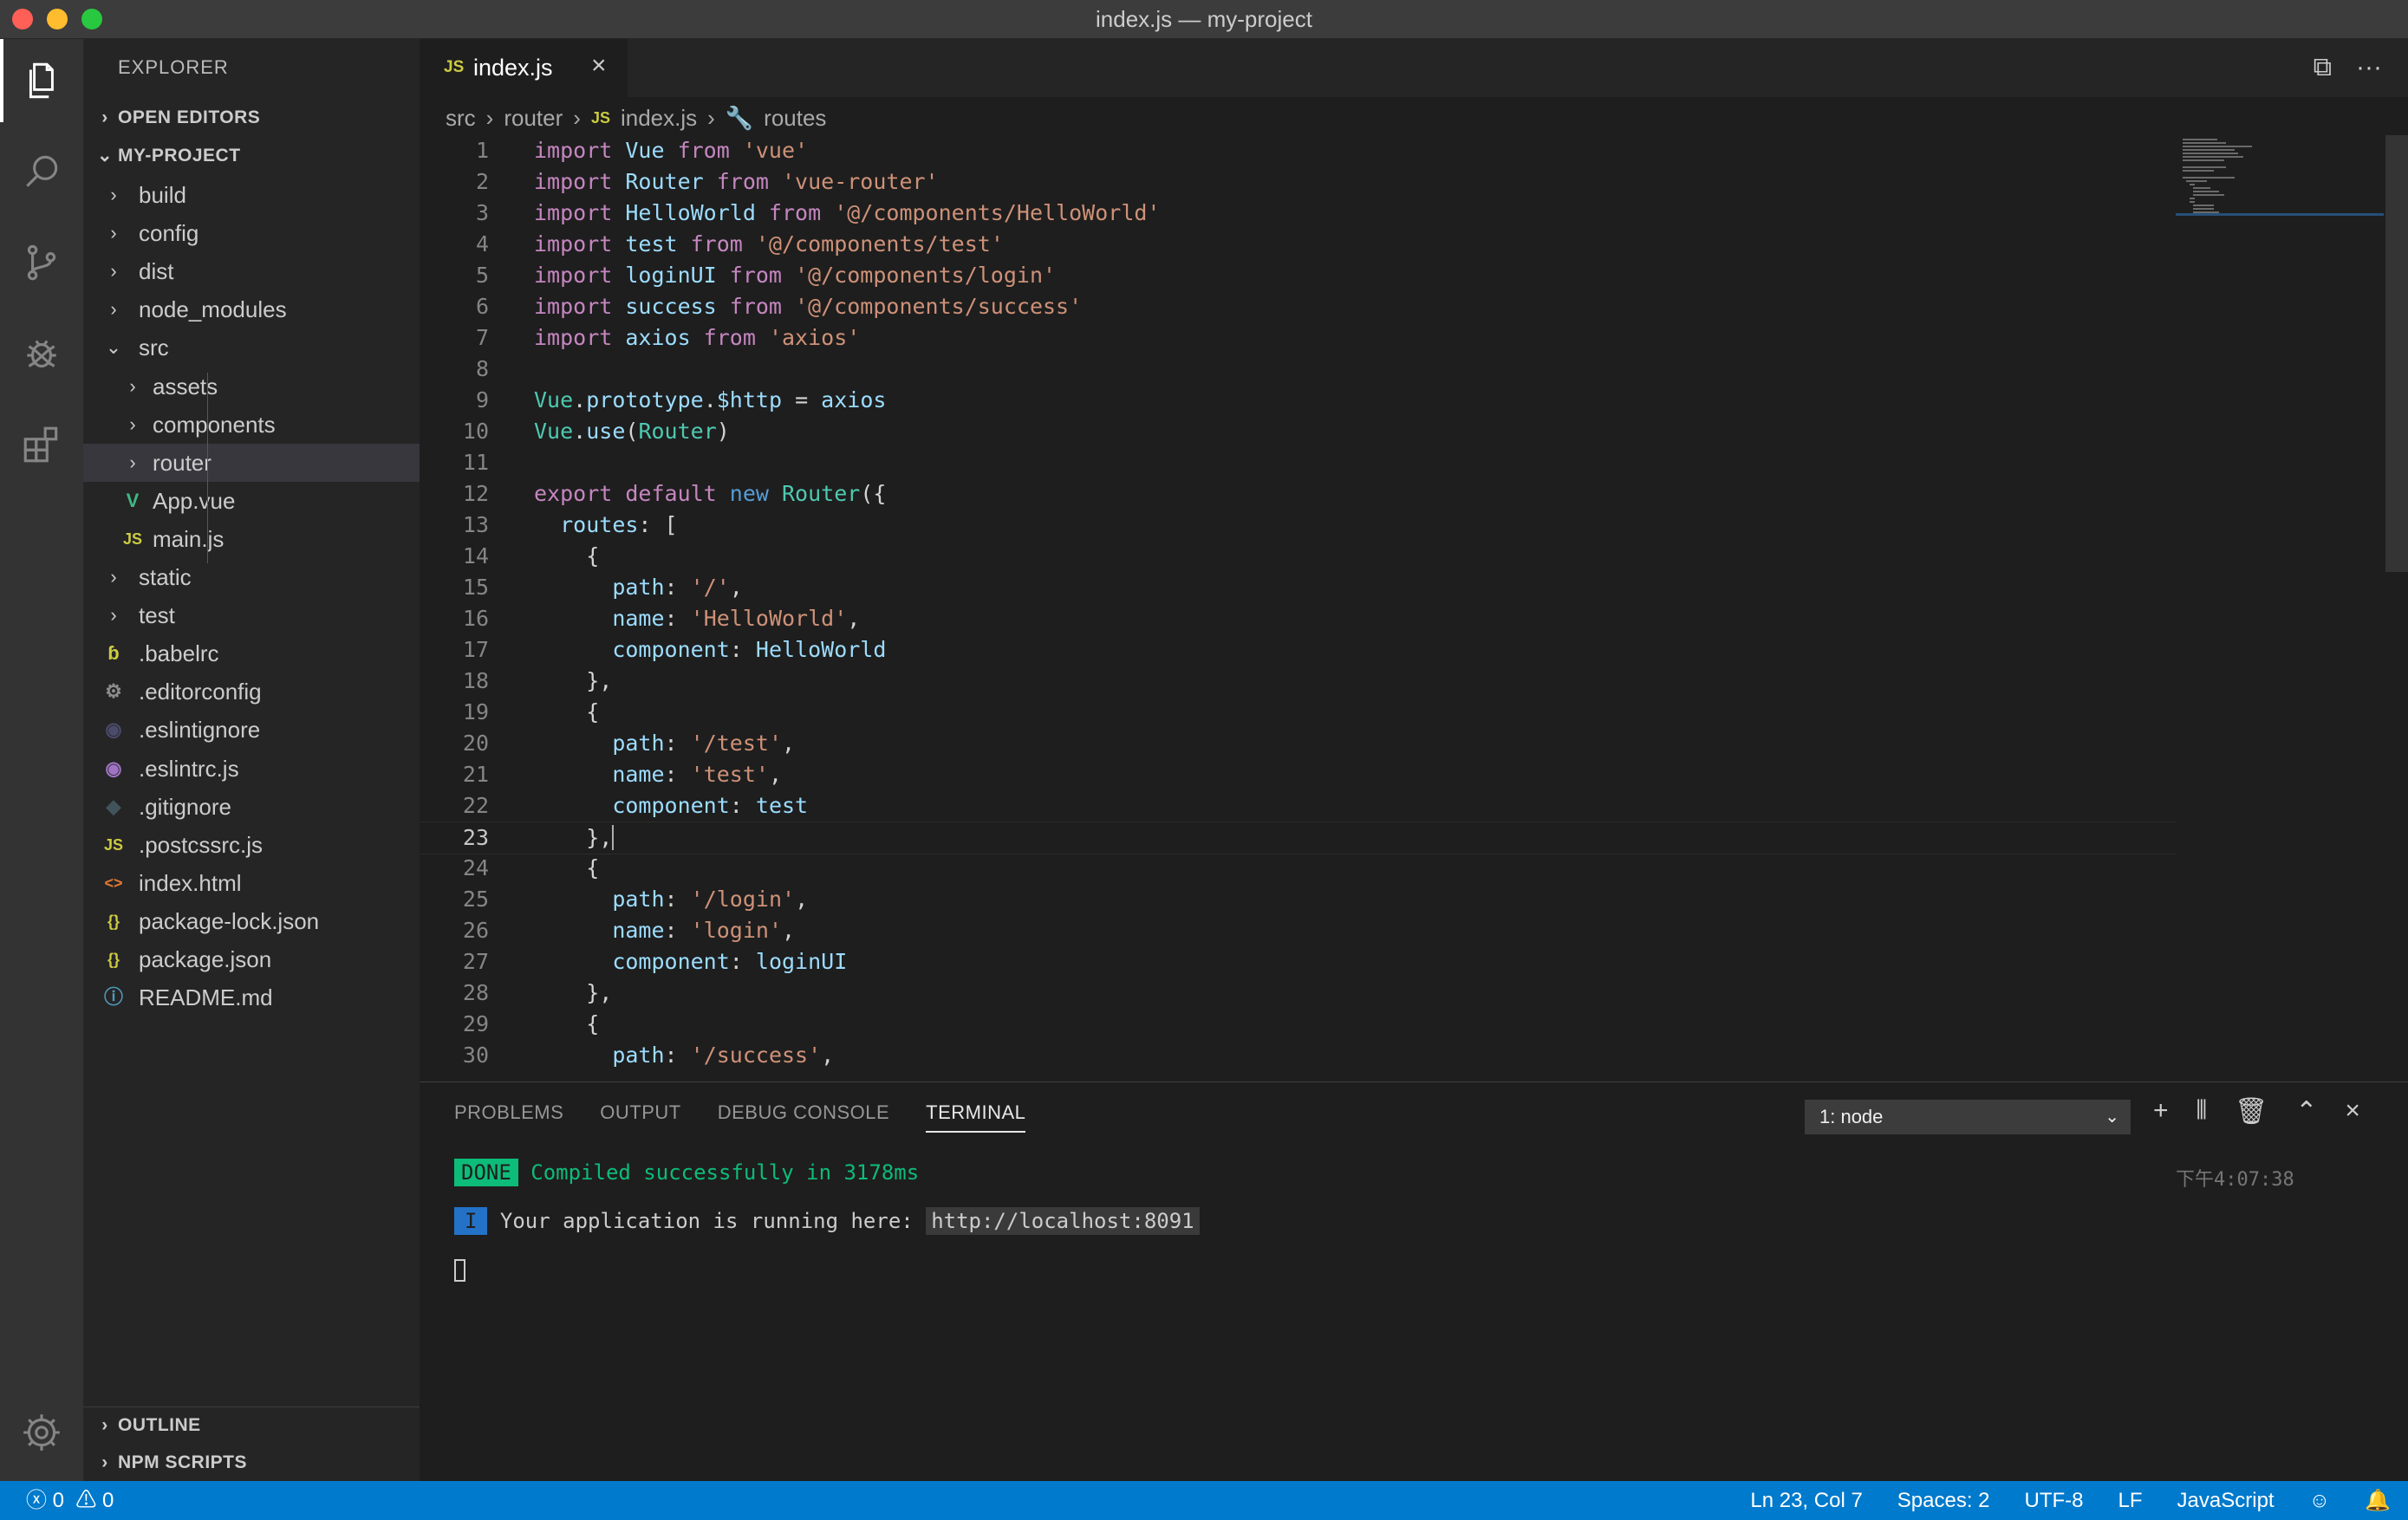  Describe the element at coordinates (2396, 607) in the screenshot. I see `editor-scrollbar` at that location.